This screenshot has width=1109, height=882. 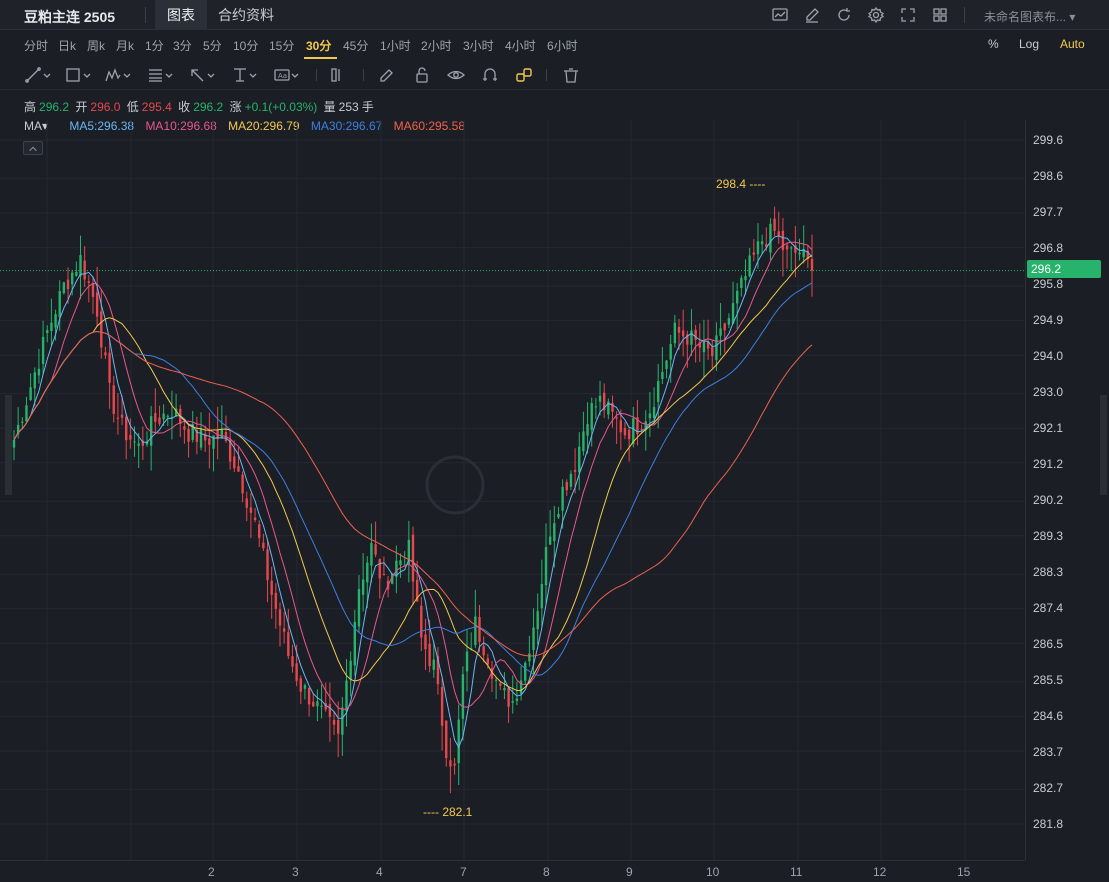 What do you see at coordinates (876, 15) in the screenshot?
I see `settings-icon` at bounding box center [876, 15].